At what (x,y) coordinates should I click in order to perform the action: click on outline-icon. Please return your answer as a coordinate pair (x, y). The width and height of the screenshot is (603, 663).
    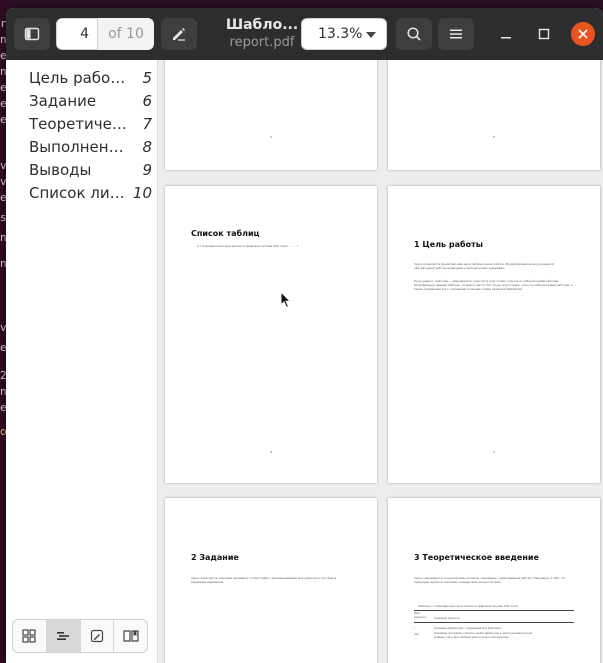
    Looking at the image, I should click on (63, 636).